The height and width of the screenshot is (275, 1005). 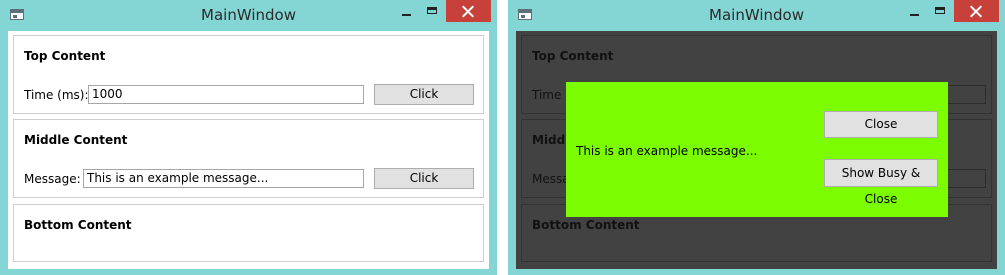 I want to click on dialog-close-button: Close, so click(x=881, y=124).